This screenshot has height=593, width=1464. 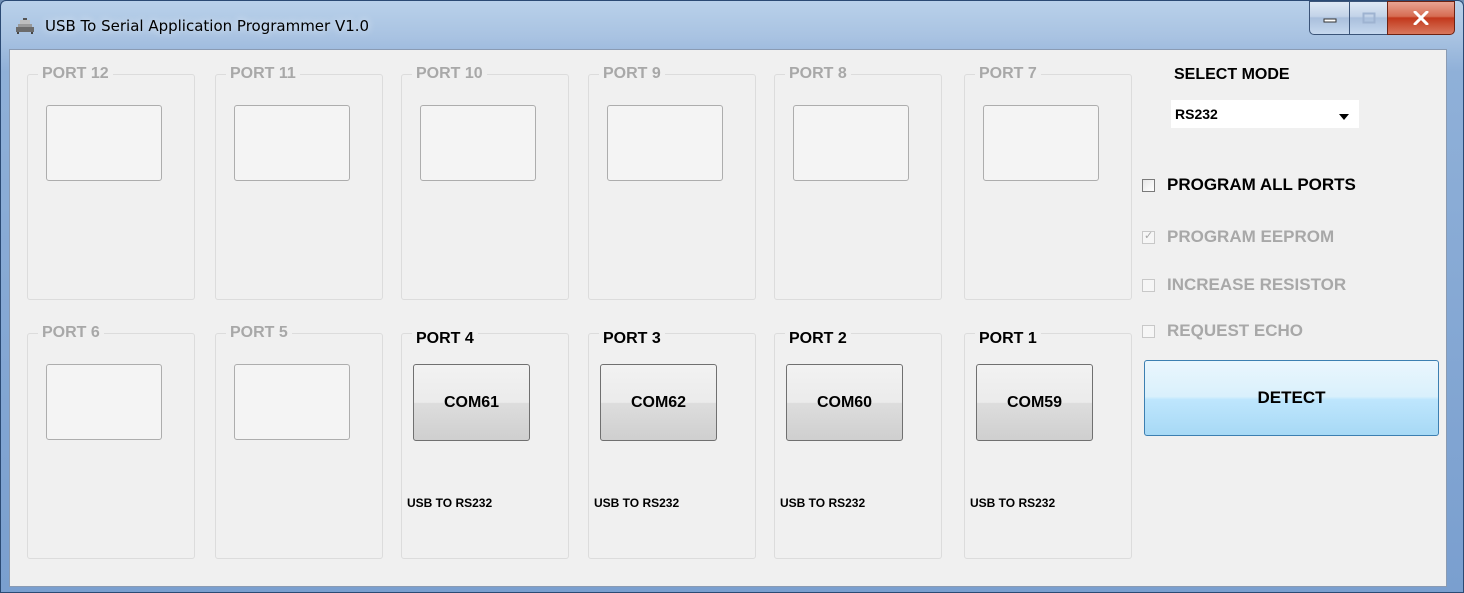 What do you see at coordinates (111, 441) in the screenshot?
I see `port-group-6: PORT 6` at bounding box center [111, 441].